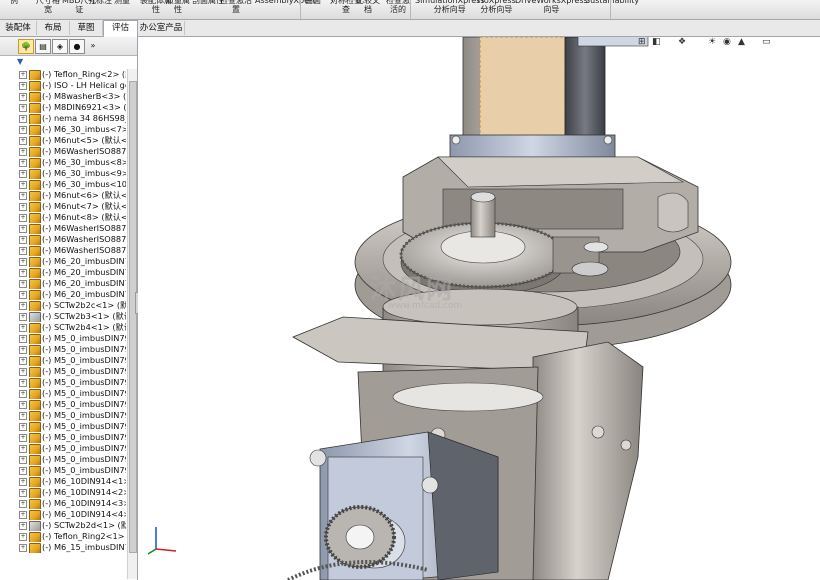  What do you see at coordinates (712, 42) in the screenshot?
I see `hide-show-items-icon: ☀` at bounding box center [712, 42].